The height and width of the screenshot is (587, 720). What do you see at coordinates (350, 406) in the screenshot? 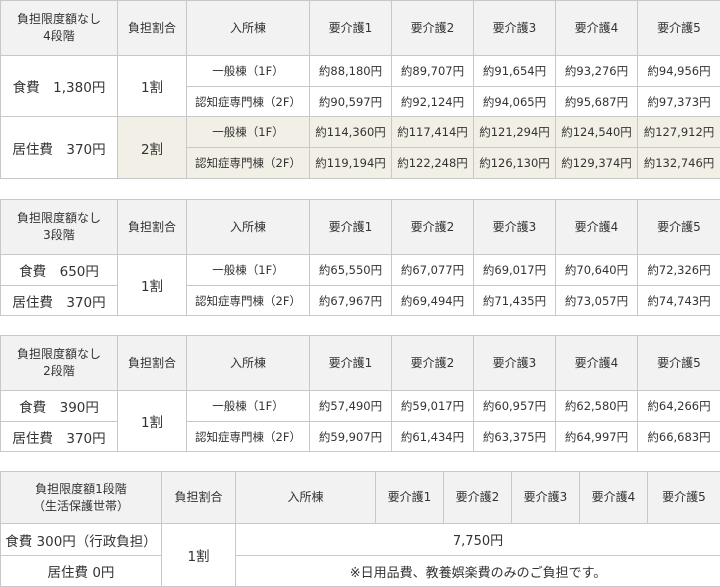
I see `fee-cell: 約57,490円` at bounding box center [350, 406].